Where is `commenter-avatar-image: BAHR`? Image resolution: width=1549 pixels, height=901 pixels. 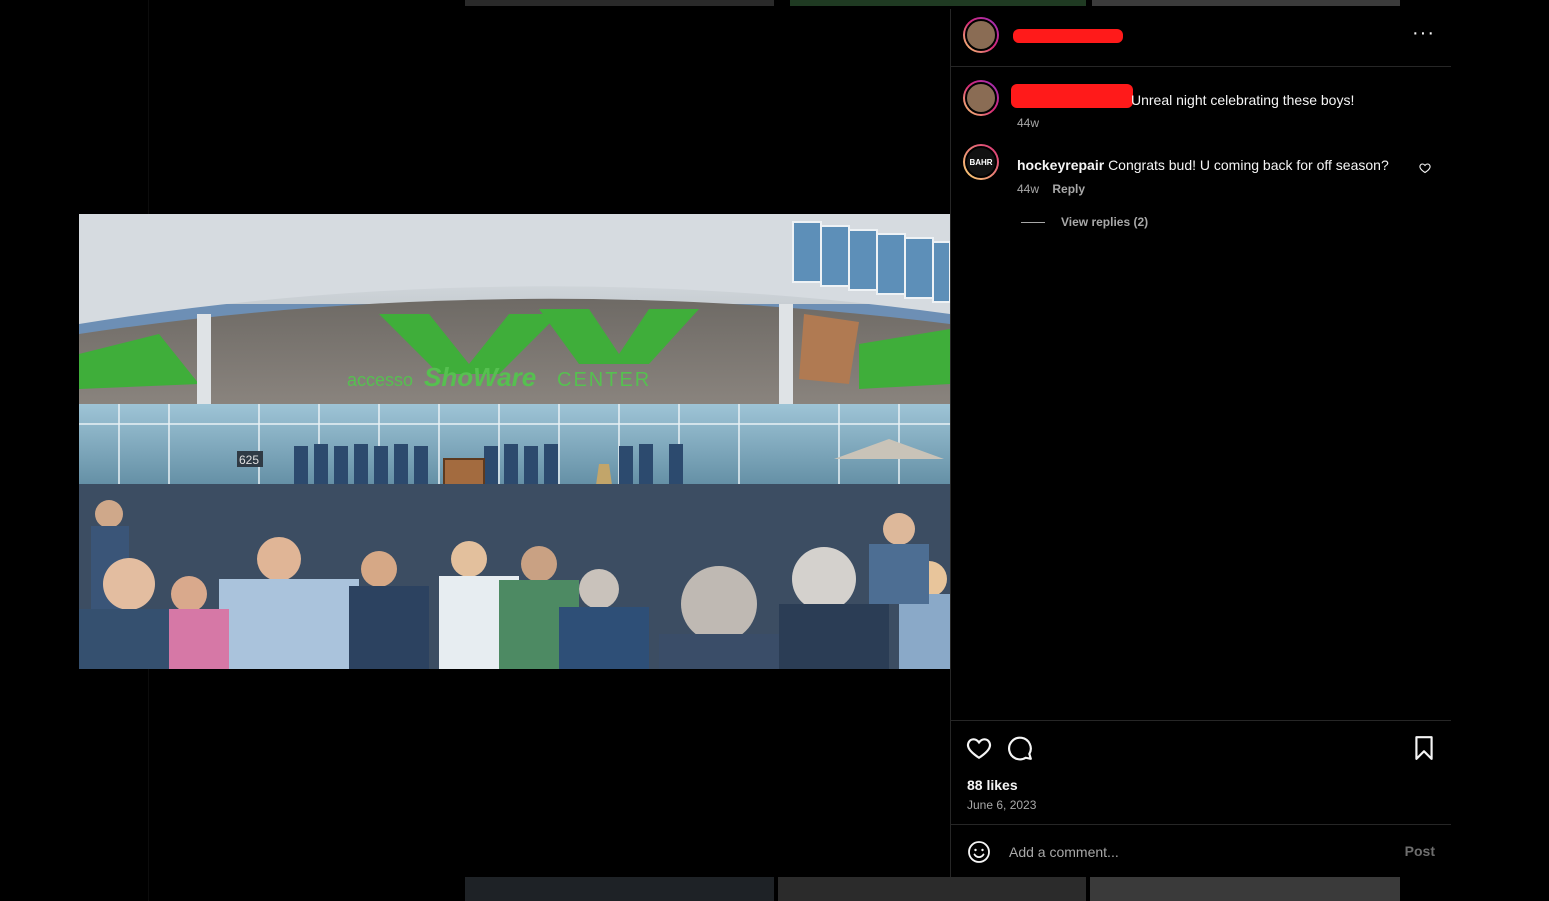
commenter-avatar-image: BAHR is located at coordinates (981, 162).